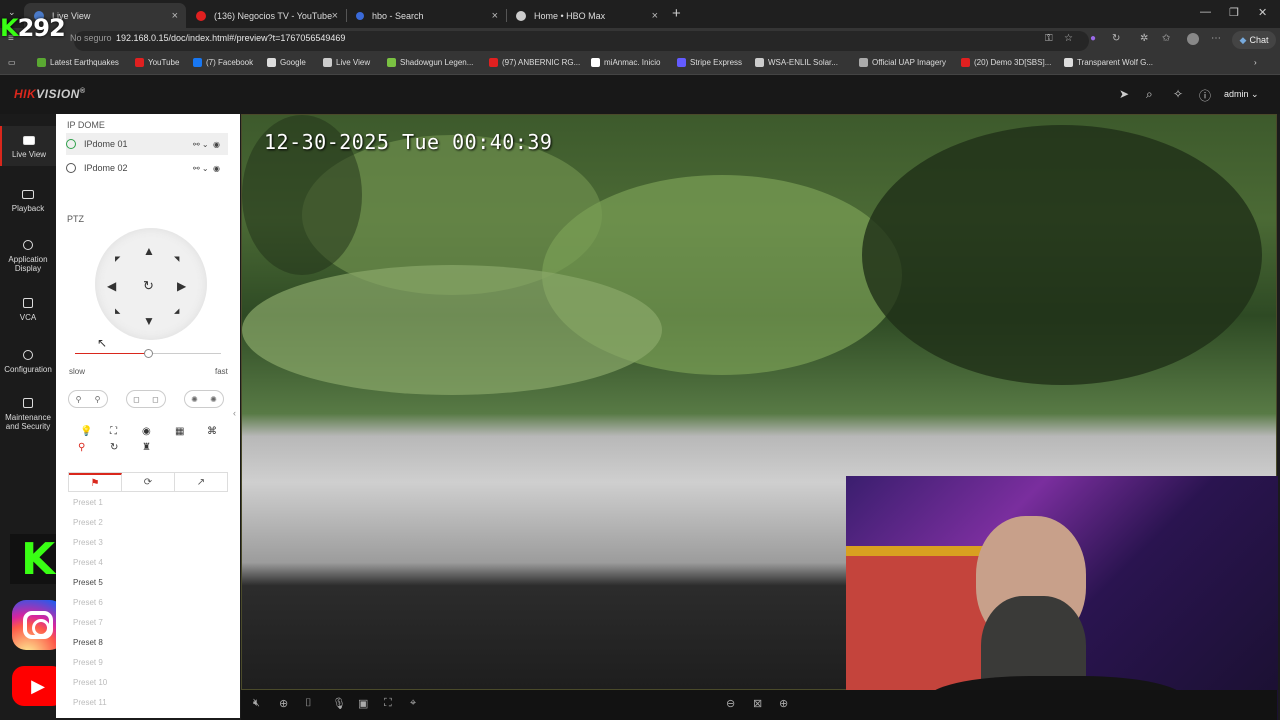 The image size is (1280, 720). Describe the element at coordinates (1124, 94) in the screenshot. I see `send-icon: ➤` at that location.